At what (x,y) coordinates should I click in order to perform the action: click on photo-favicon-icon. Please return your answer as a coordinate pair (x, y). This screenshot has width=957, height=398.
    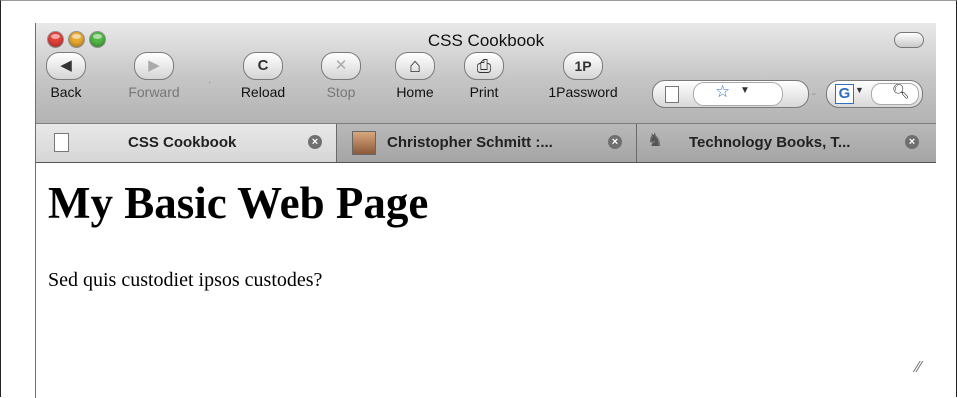
    Looking at the image, I should click on (364, 143).